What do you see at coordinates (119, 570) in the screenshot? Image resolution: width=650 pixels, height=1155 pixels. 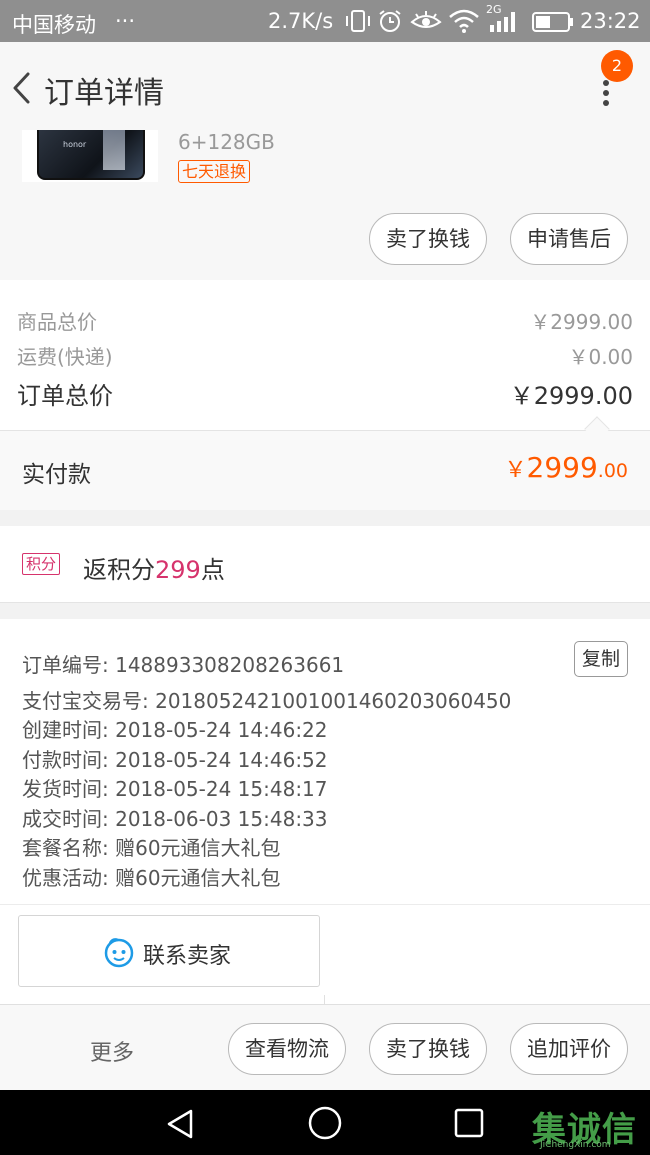 I see `points-prefix: 返积分` at bounding box center [119, 570].